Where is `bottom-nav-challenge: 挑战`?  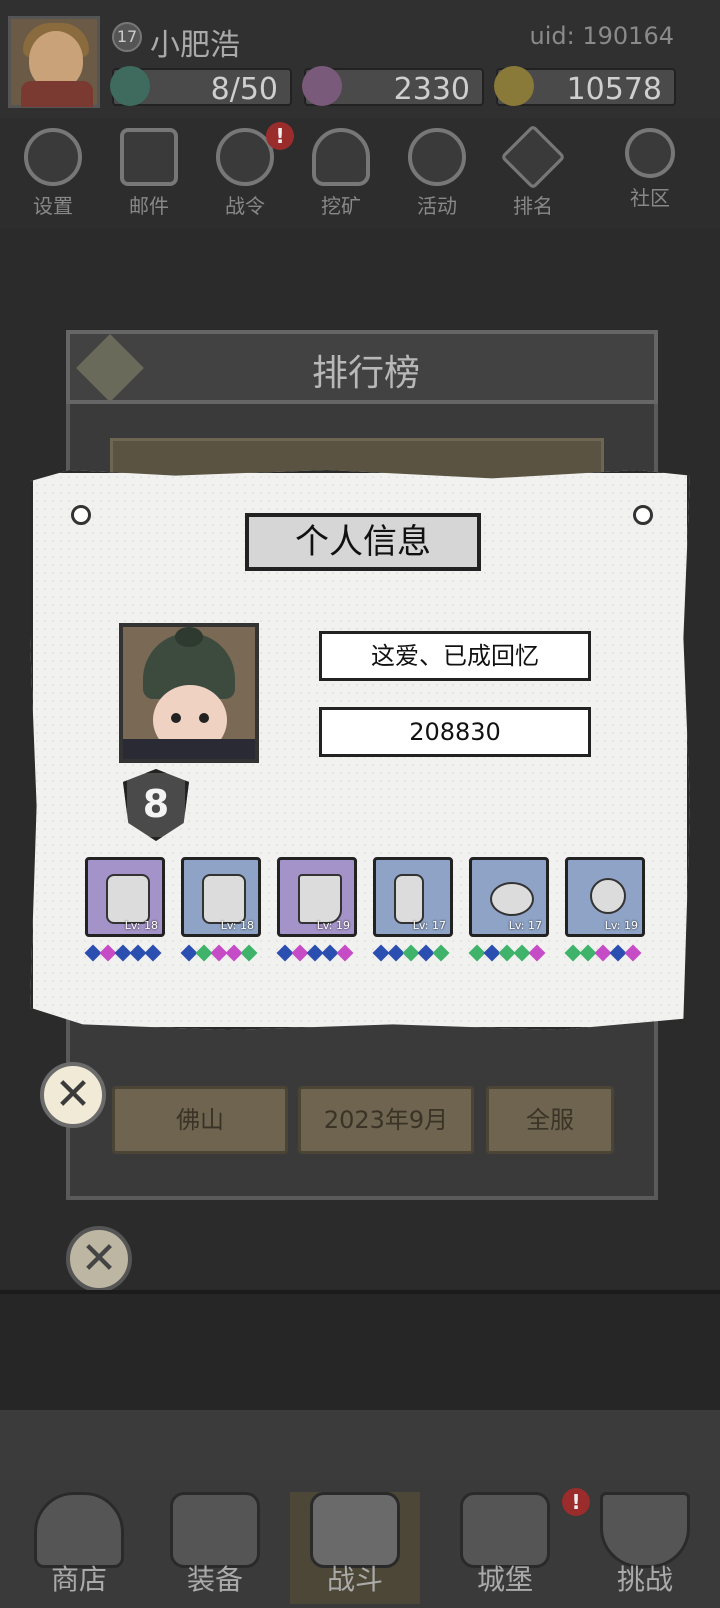 bottom-nav-challenge: 挑战 is located at coordinates (645, 1548).